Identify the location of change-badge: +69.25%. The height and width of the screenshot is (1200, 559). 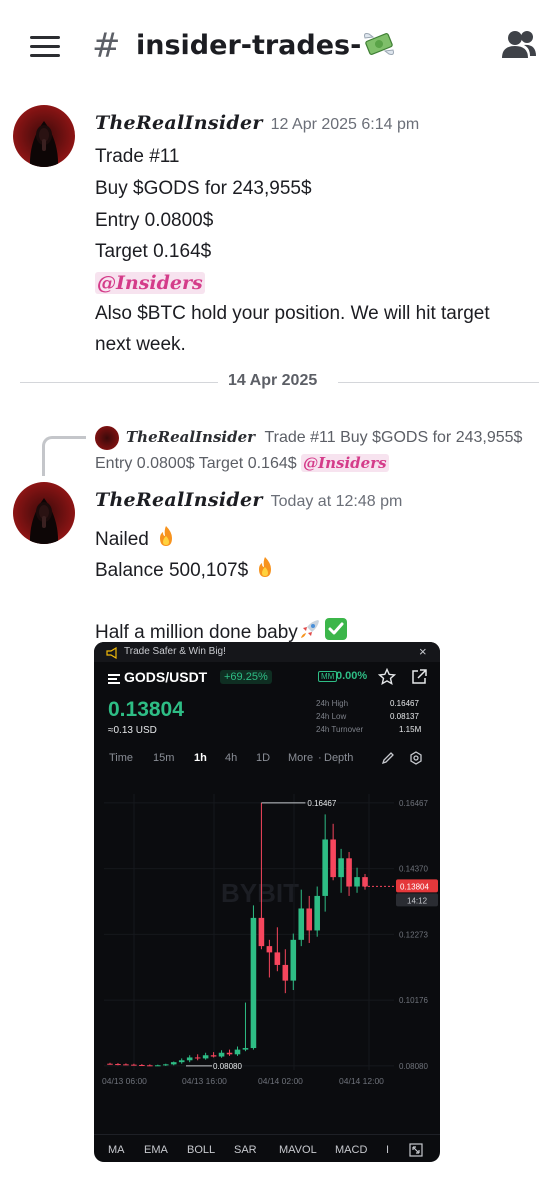
(246, 677).